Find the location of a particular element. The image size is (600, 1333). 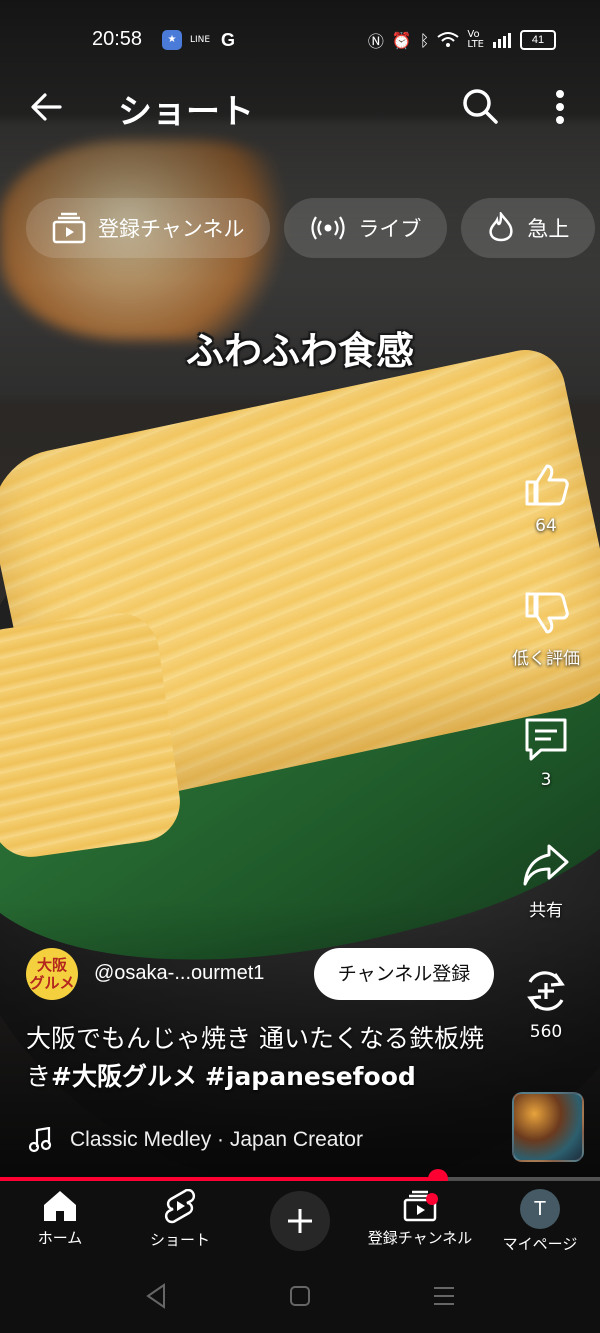

system-navigation-bar is located at coordinates (300, 1297).